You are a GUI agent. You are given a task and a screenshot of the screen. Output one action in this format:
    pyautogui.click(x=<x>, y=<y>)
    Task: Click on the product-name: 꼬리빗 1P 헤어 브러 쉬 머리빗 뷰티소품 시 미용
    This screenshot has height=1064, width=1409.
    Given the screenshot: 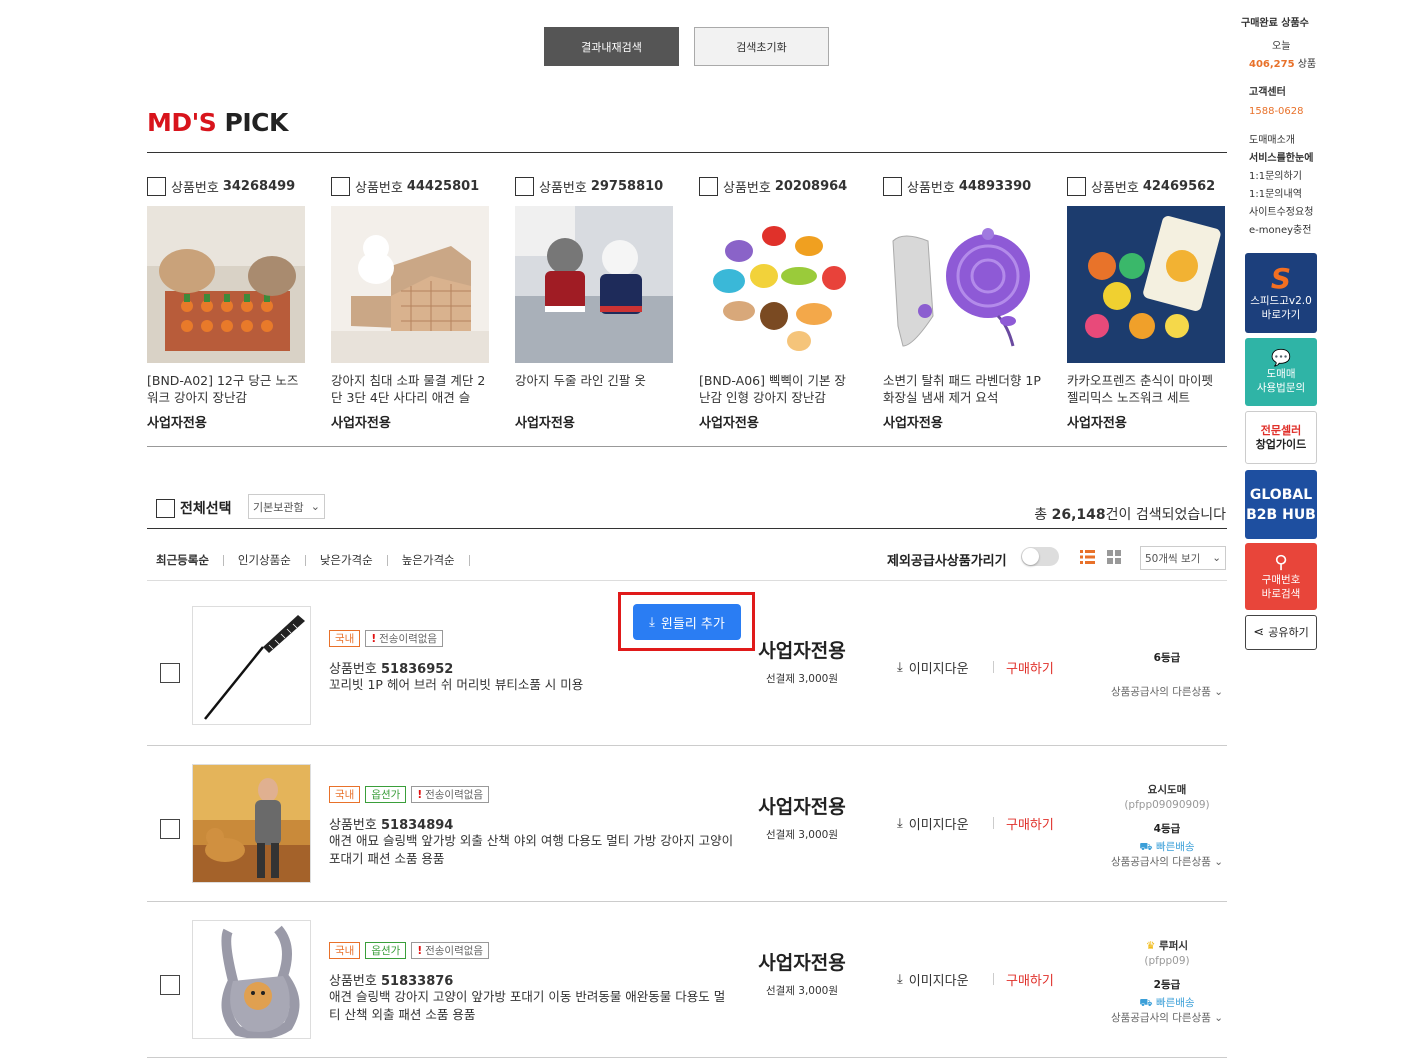 What is the action you would take?
    pyautogui.click(x=531, y=685)
    